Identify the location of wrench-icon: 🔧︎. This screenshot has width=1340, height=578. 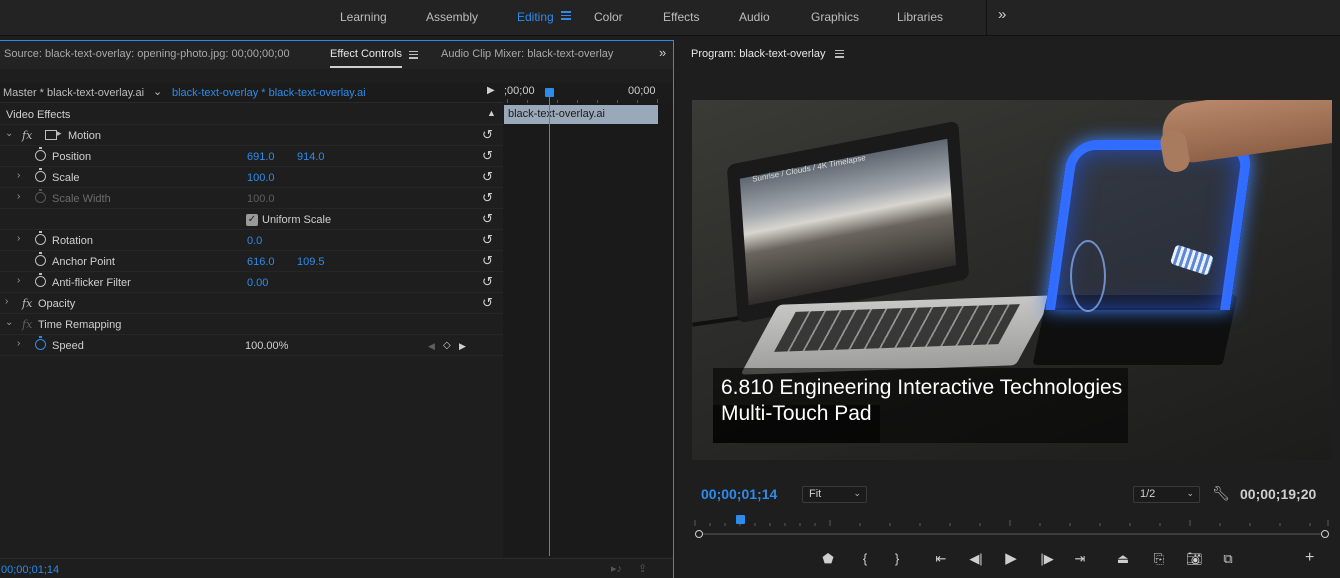
(1221, 493).